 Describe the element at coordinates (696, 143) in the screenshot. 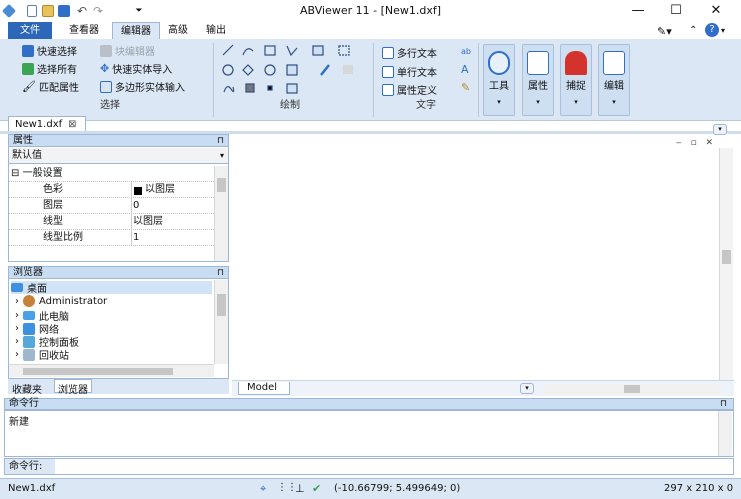

I see `canvas-window-controls: ‒ ▫ ✕` at that location.